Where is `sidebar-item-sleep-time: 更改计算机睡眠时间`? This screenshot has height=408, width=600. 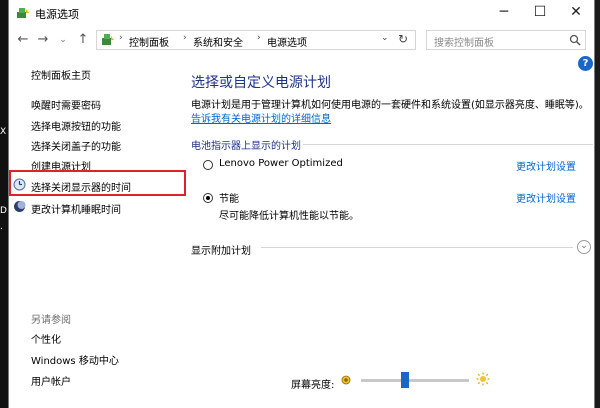 sidebar-item-sleep-time: 更改计算机睡眠时间 is located at coordinates (76, 208).